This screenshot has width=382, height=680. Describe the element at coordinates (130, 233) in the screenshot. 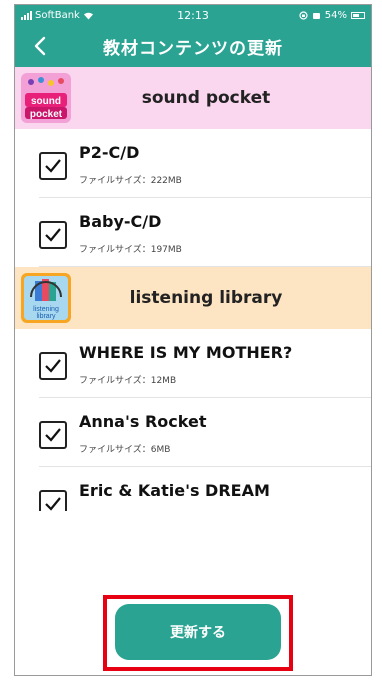

I see `item-text: Baby-C/D ファイルサイズ：197MB` at that location.